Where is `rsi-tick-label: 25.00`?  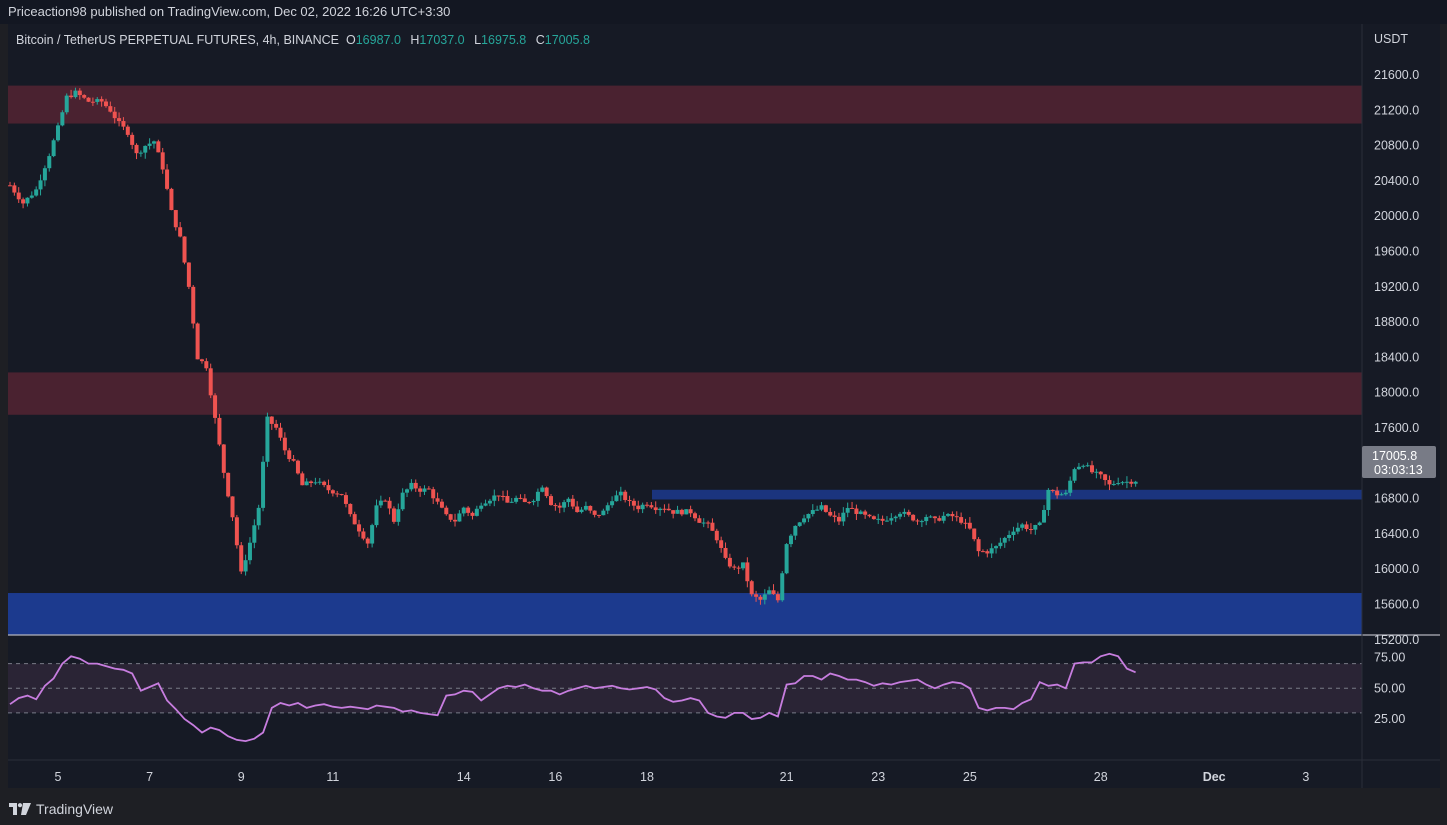 rsi-tick-label: 25.00 is located at coordinates (1389, 719).